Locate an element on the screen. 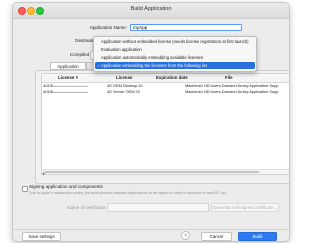 This screenshot has width=320, height=243. signing-checkbox is located at coordinates (25, 189).